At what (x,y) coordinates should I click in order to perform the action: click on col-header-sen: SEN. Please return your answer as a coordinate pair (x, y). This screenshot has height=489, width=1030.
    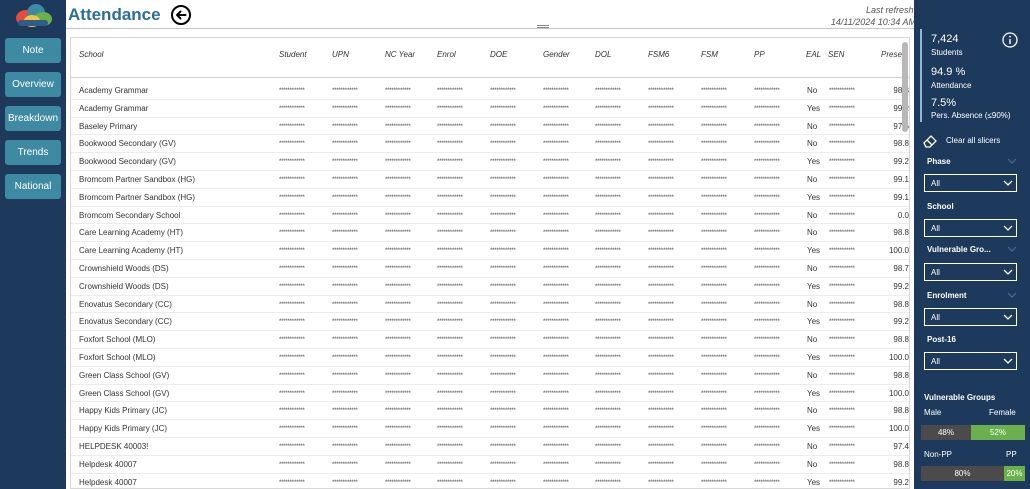
    Looking at the image, I should click on (836, 54).